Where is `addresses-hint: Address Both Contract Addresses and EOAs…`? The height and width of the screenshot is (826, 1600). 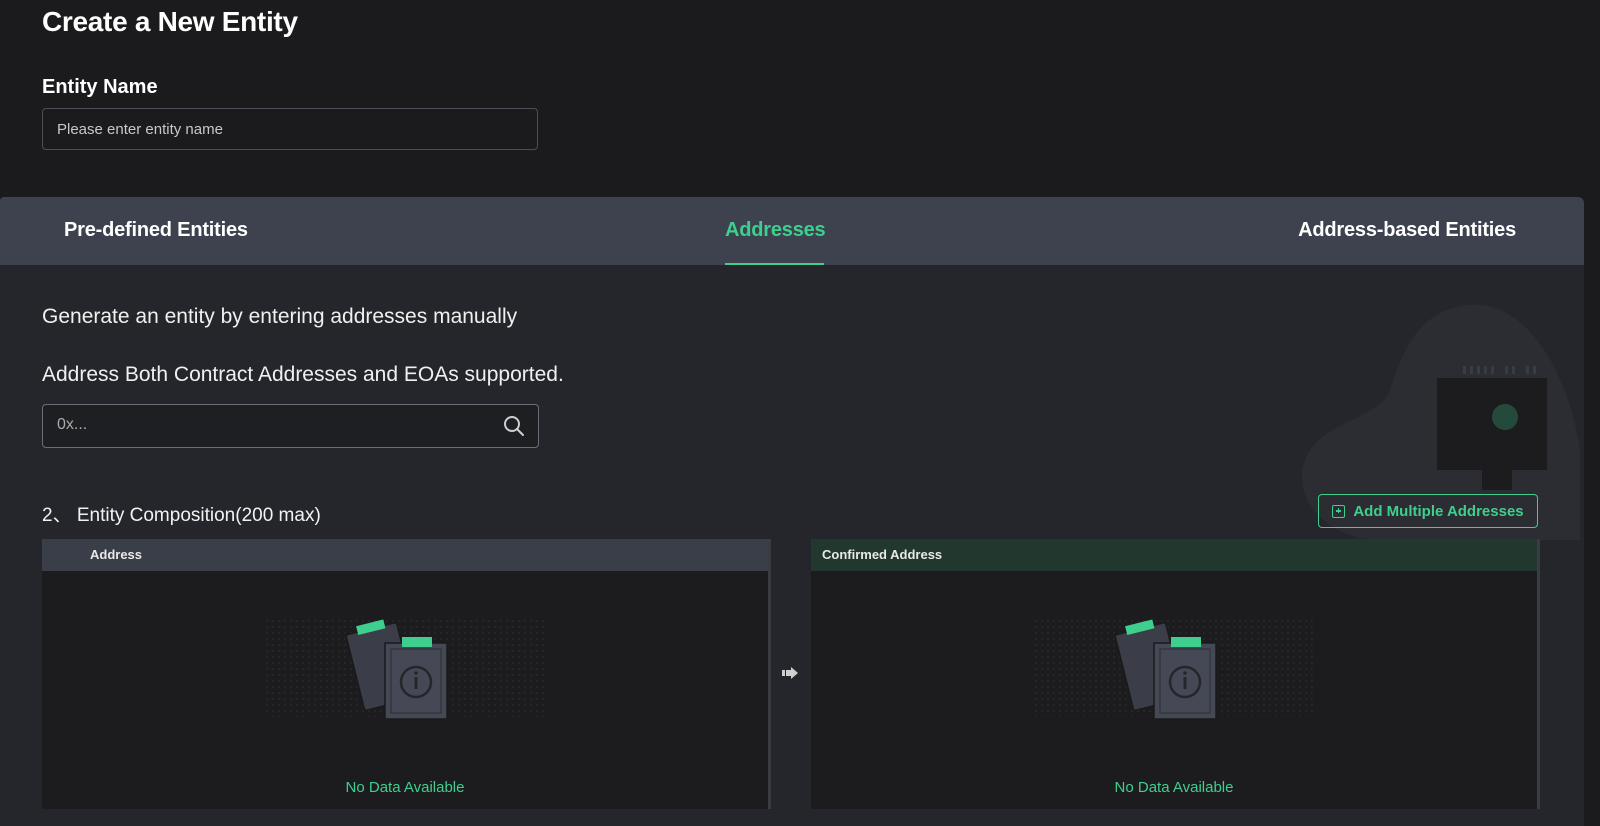
addresses-hint: Address Both Contract Addresses and EOAs… is located at coordinates (303, 374).